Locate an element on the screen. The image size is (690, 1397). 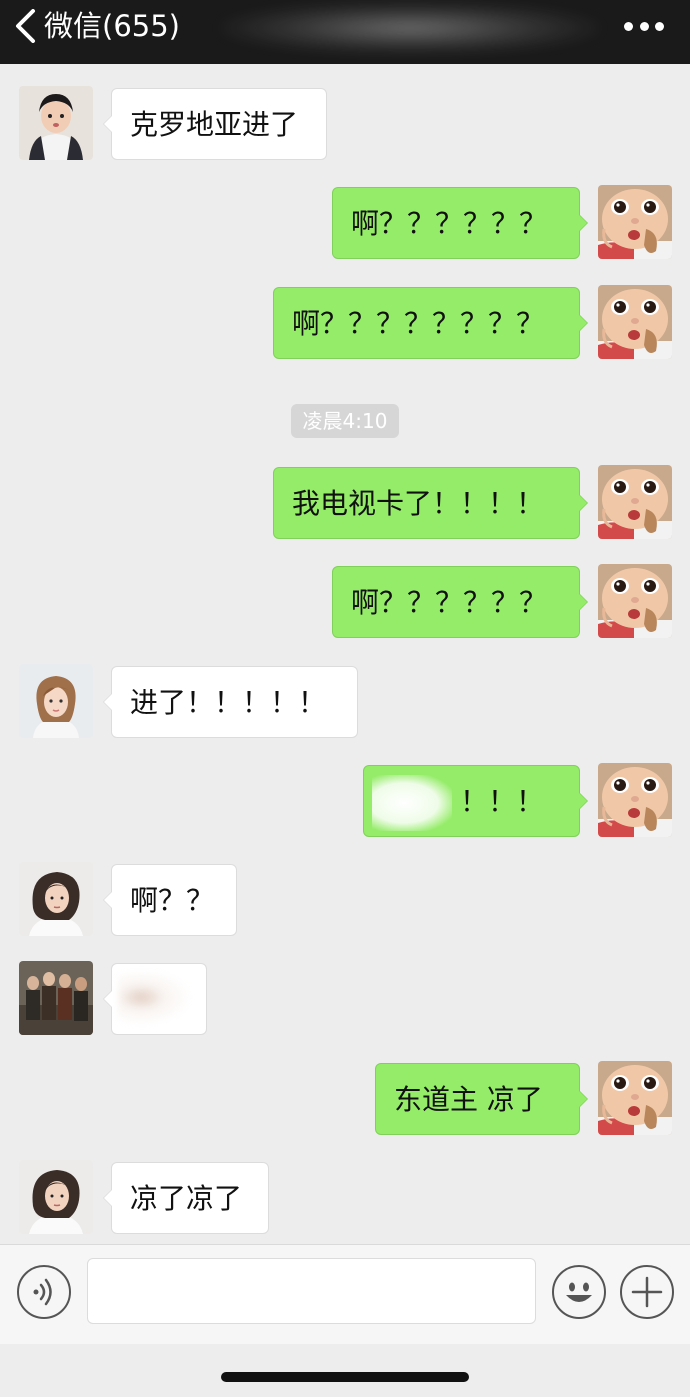
message-bubble: 进了！！！！！ is located at coordinates (230, 702).